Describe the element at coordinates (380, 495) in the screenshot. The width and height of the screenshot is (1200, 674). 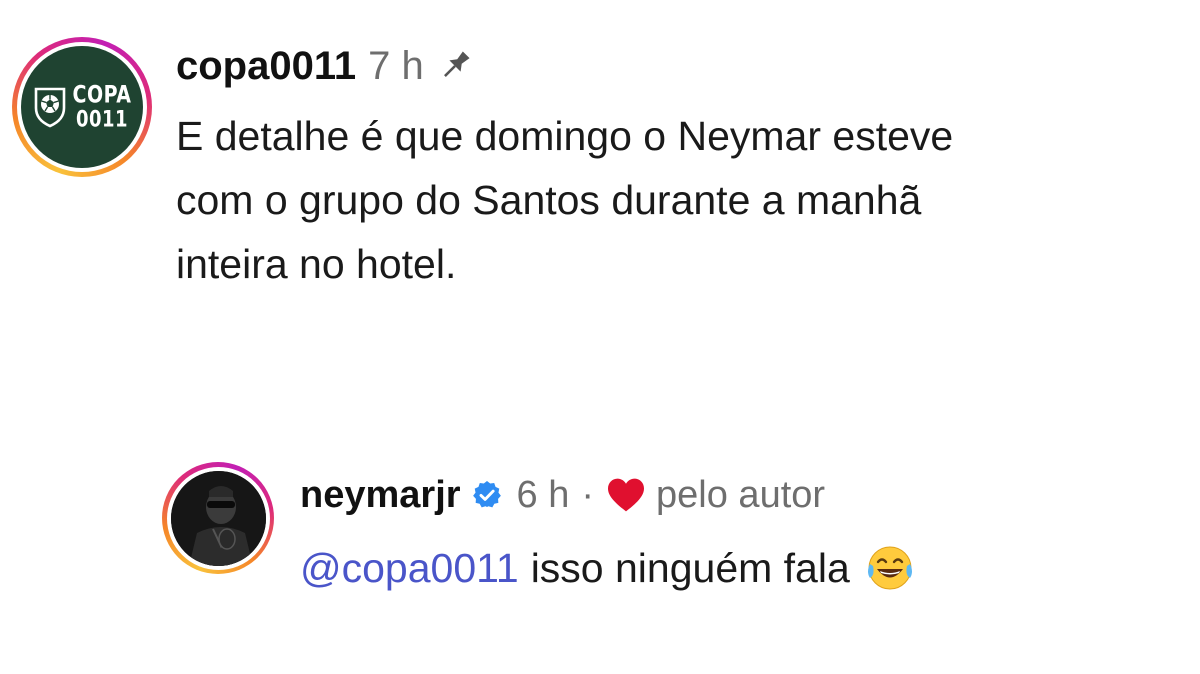
I see `username-link: neymarjr` at that location.